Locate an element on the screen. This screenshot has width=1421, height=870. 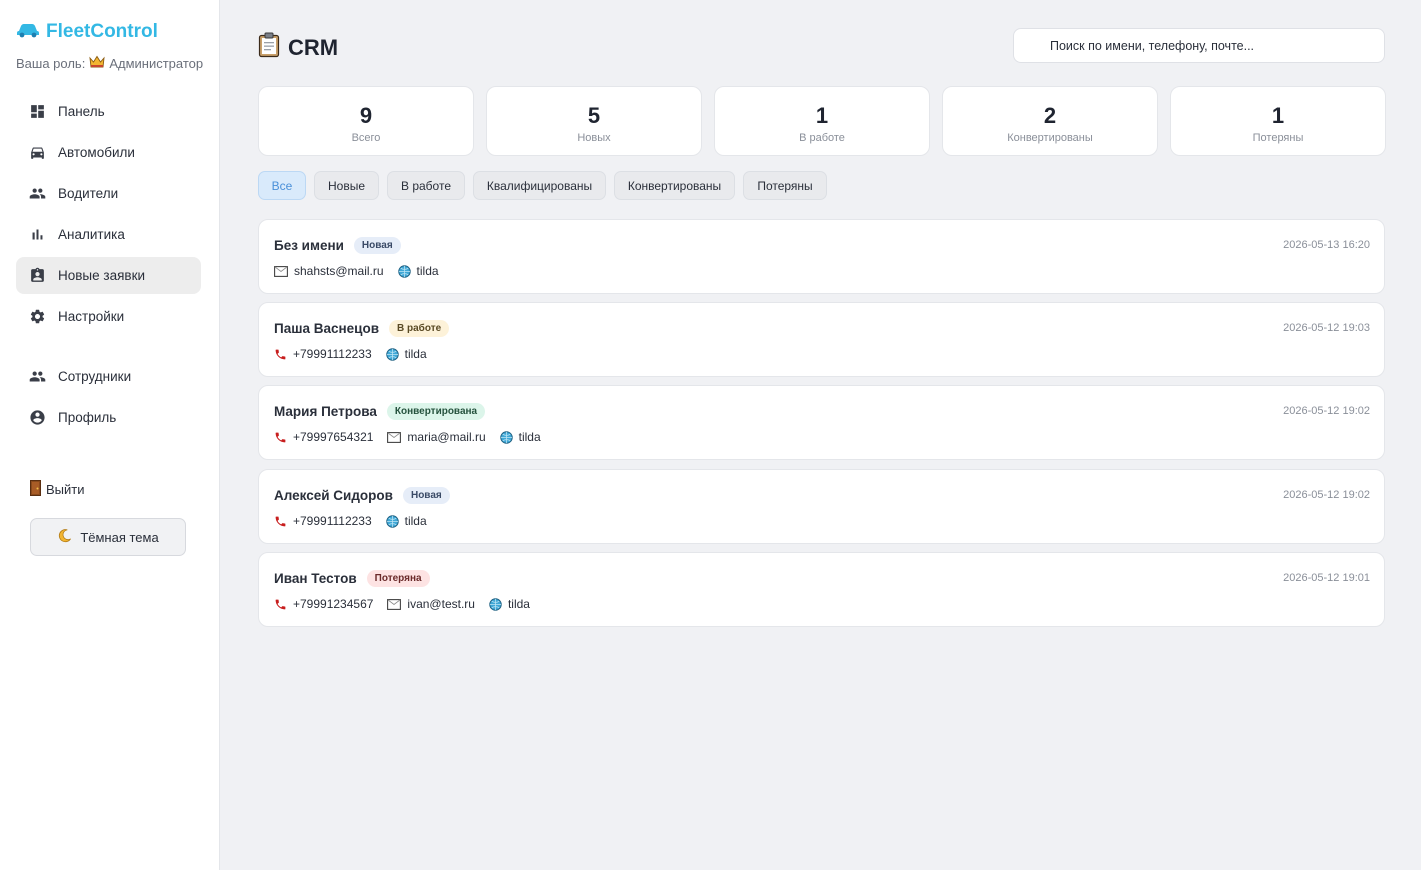
door-icon is located at coordinates (35, 489).